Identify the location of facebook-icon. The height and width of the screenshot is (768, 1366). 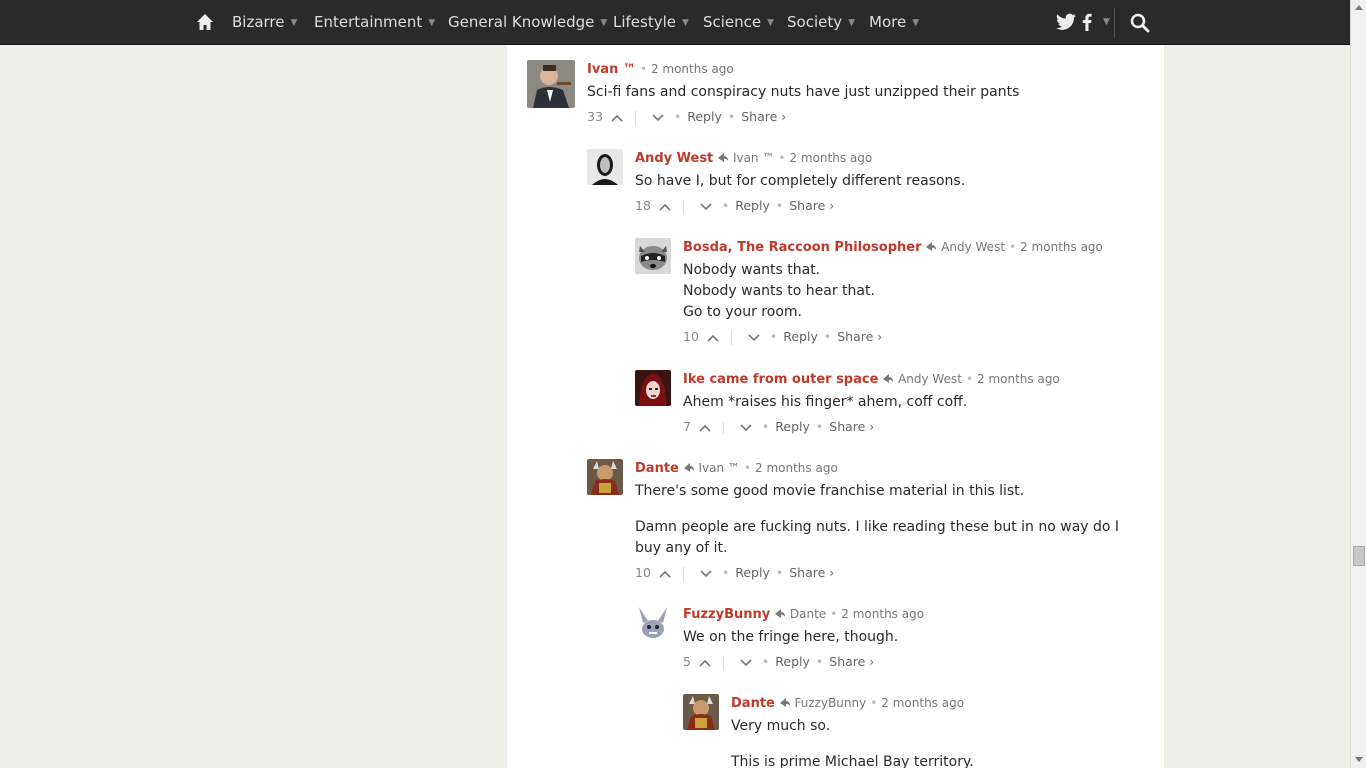
(1087, 22).